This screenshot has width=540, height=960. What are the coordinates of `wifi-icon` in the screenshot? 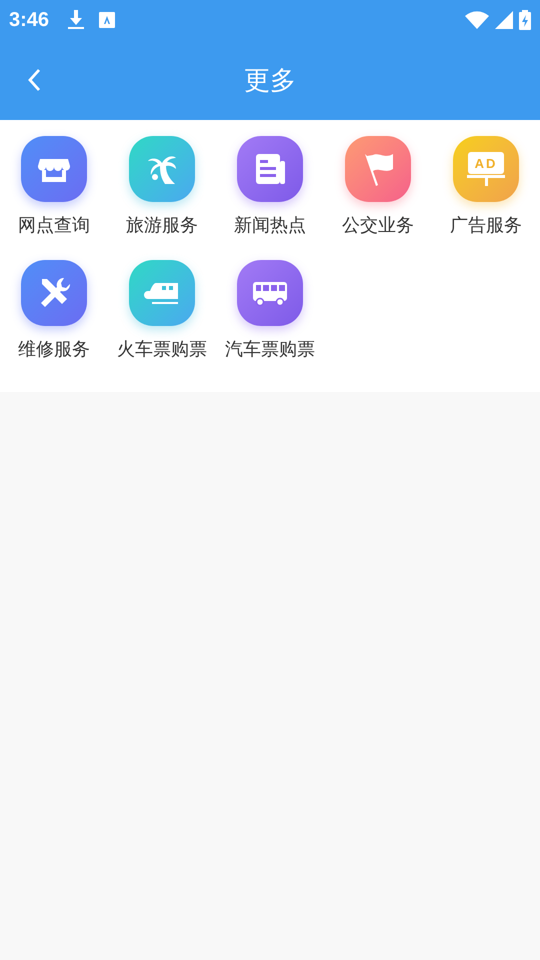 It's located at (477, 20).